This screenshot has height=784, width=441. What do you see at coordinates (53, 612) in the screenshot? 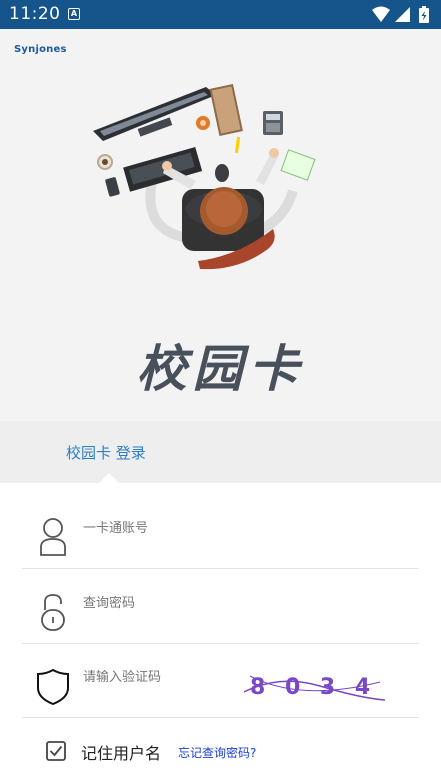
I see `padlock-icon` at bounding box center [53, 612].